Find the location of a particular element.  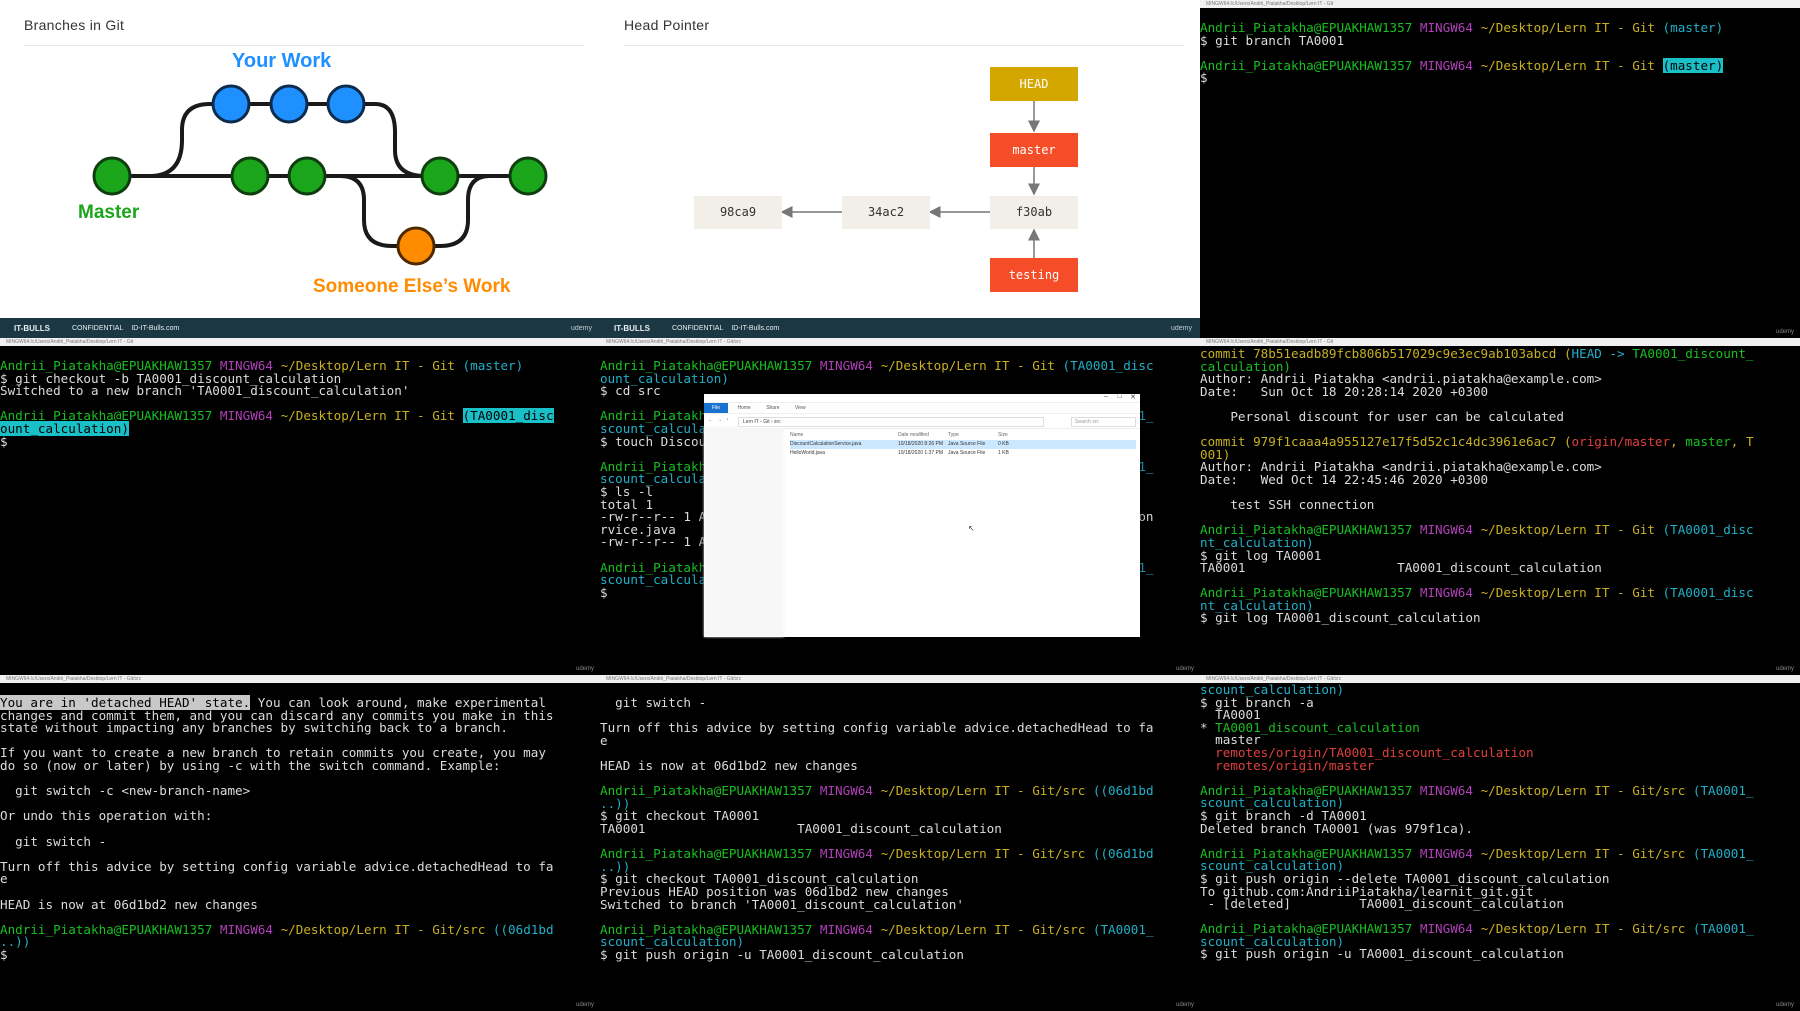

home-tab: Home is located at coordinates (743, 408).